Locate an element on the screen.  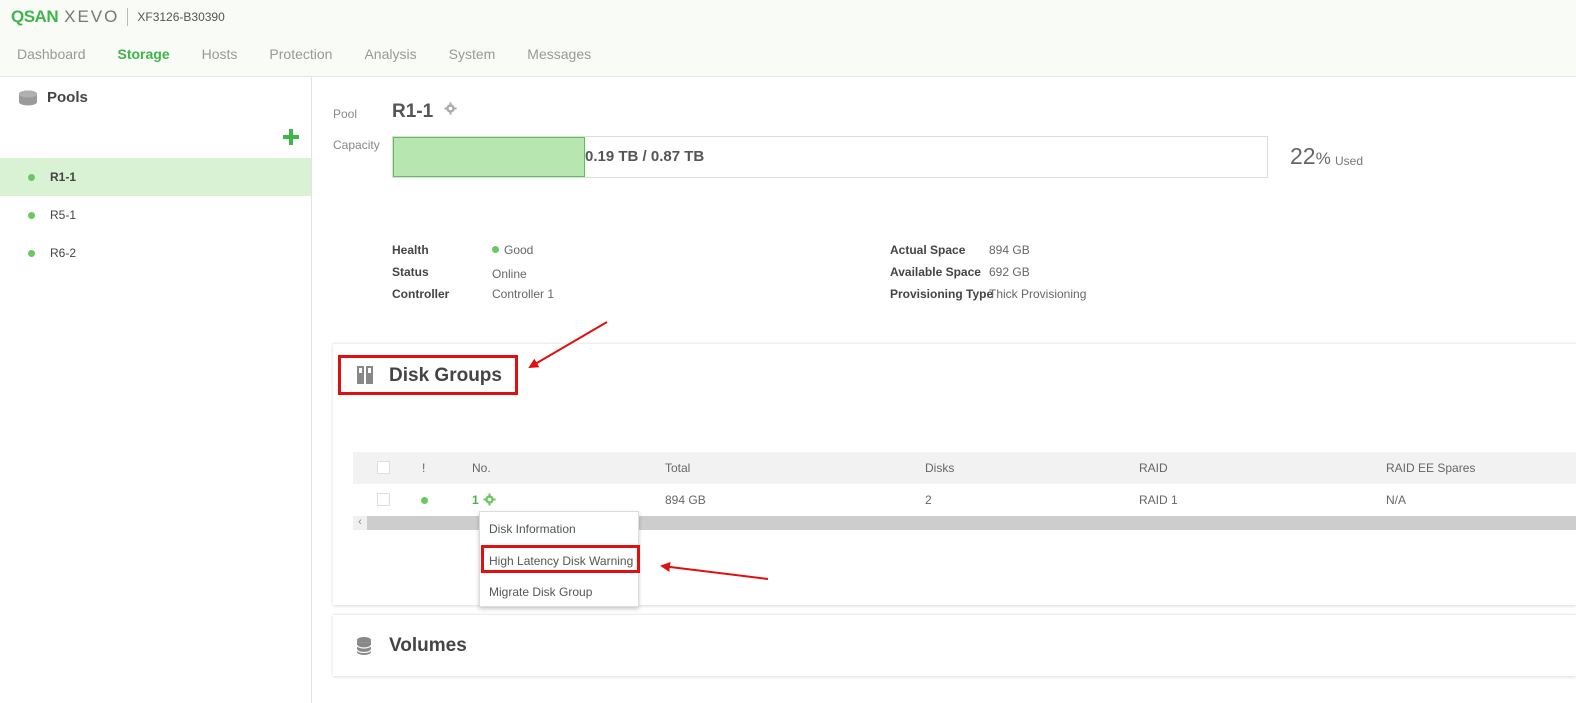
annotation-arrow-disk-groups is located at coordinates (568, 345).